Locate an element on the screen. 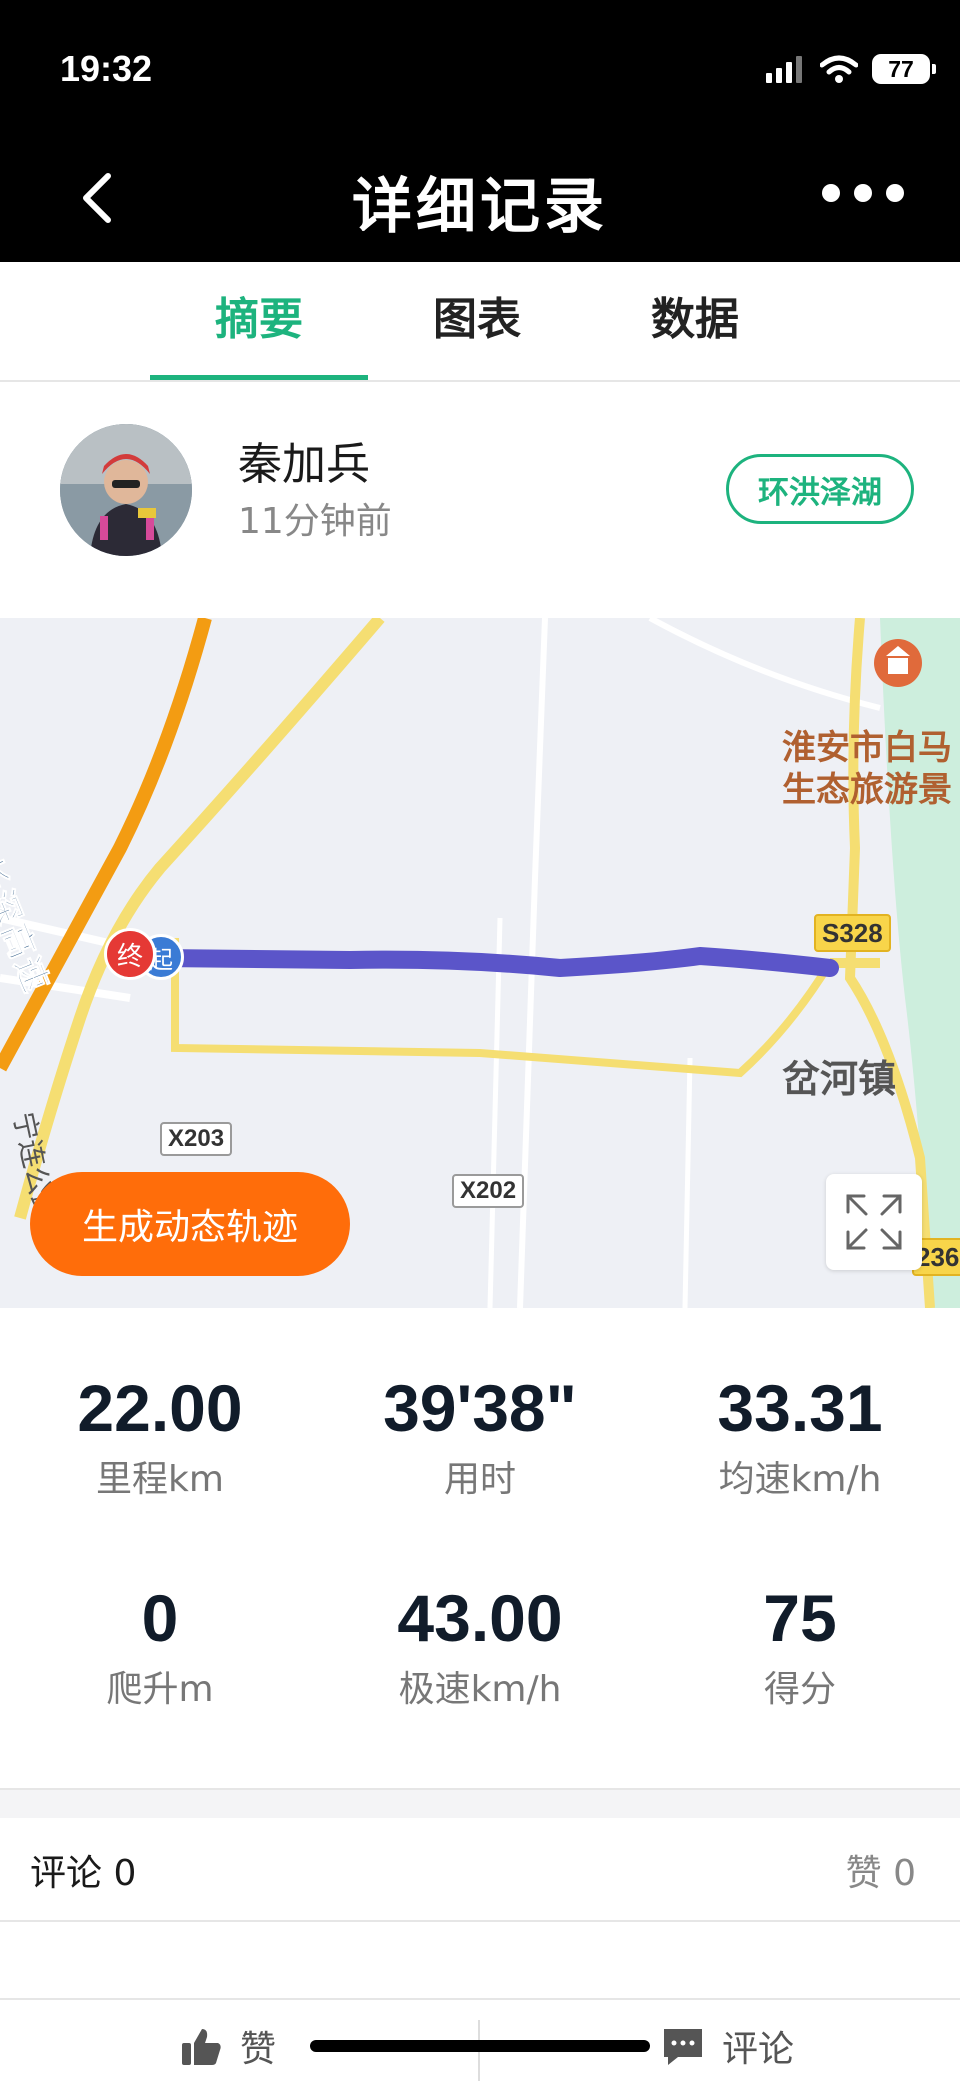 This screenshot has height=2081, width=960. stat-elevation-gain: 0 爬升m is located at coordinates (160, 1646).